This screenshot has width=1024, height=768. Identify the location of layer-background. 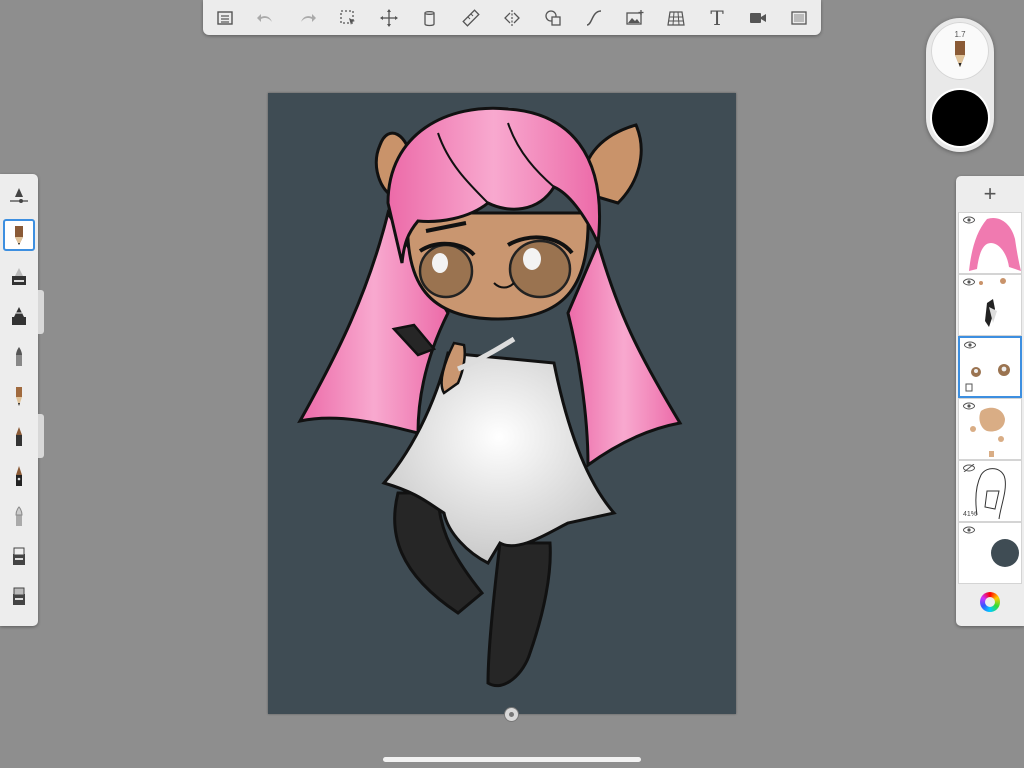
(990, 553).